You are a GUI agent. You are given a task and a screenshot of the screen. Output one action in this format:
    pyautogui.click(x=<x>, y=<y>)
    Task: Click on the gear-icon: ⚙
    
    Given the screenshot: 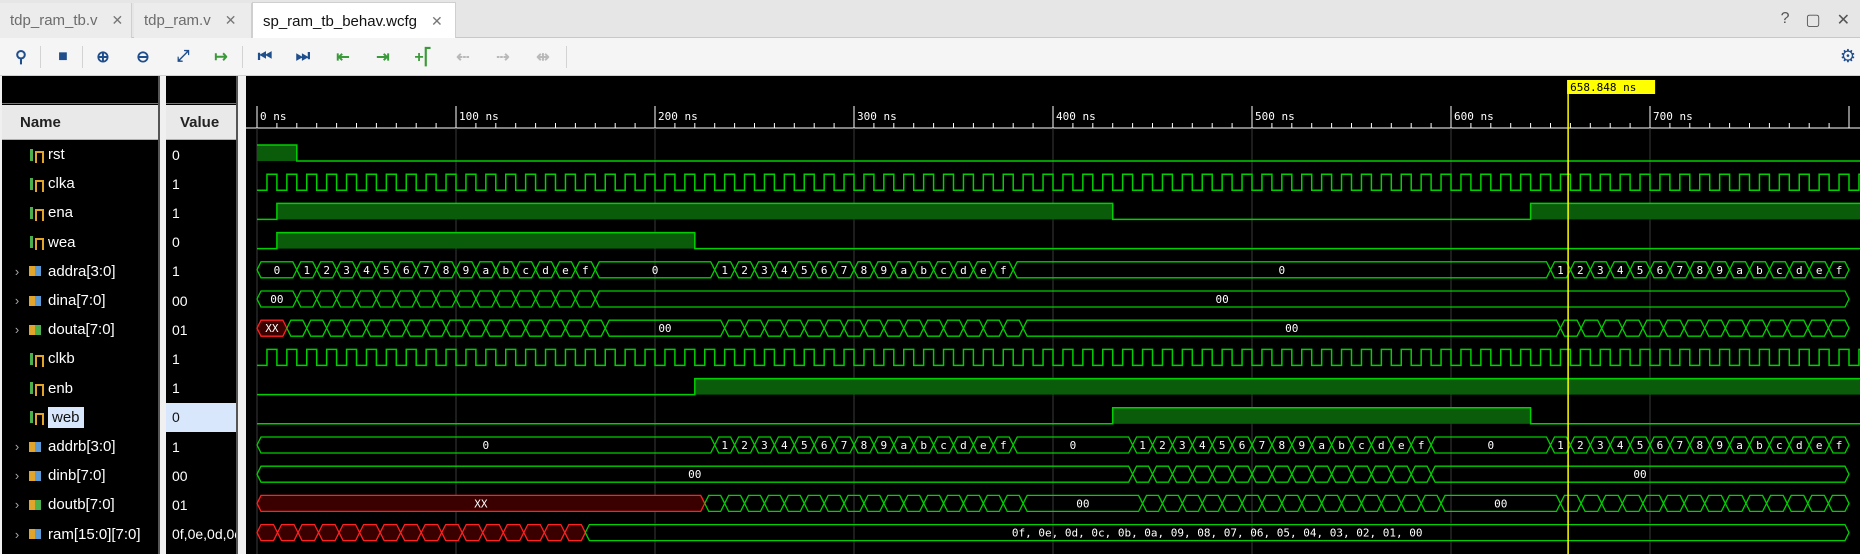 What is the action you would take?
    pyautogui.click(x=1848, y=56)
    